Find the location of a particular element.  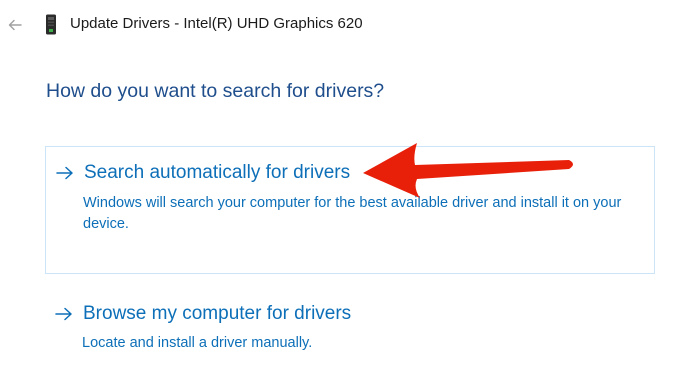

option-title: Browse my computer for drivers is located at coordinates (217, 313).